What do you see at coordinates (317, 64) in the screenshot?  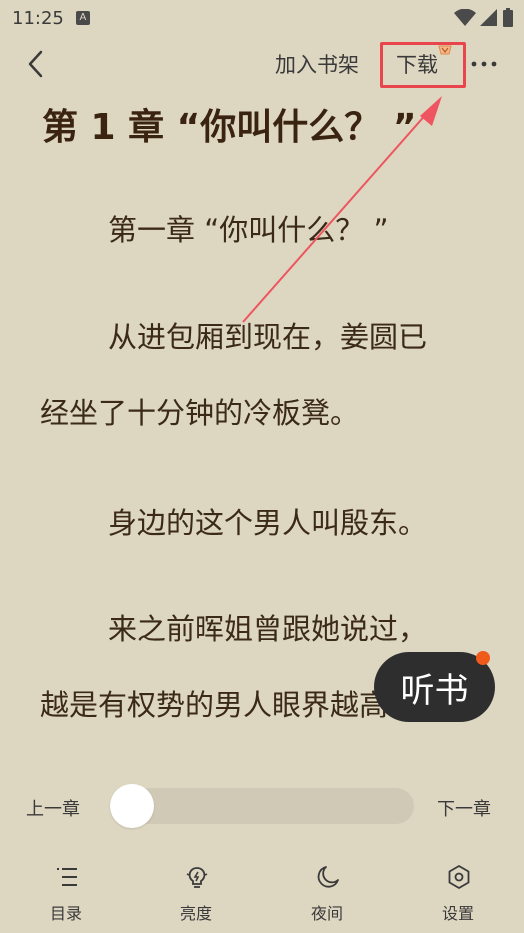 I see `add-to-shelf-button: 加入书架` at bounding box center [317, 64].